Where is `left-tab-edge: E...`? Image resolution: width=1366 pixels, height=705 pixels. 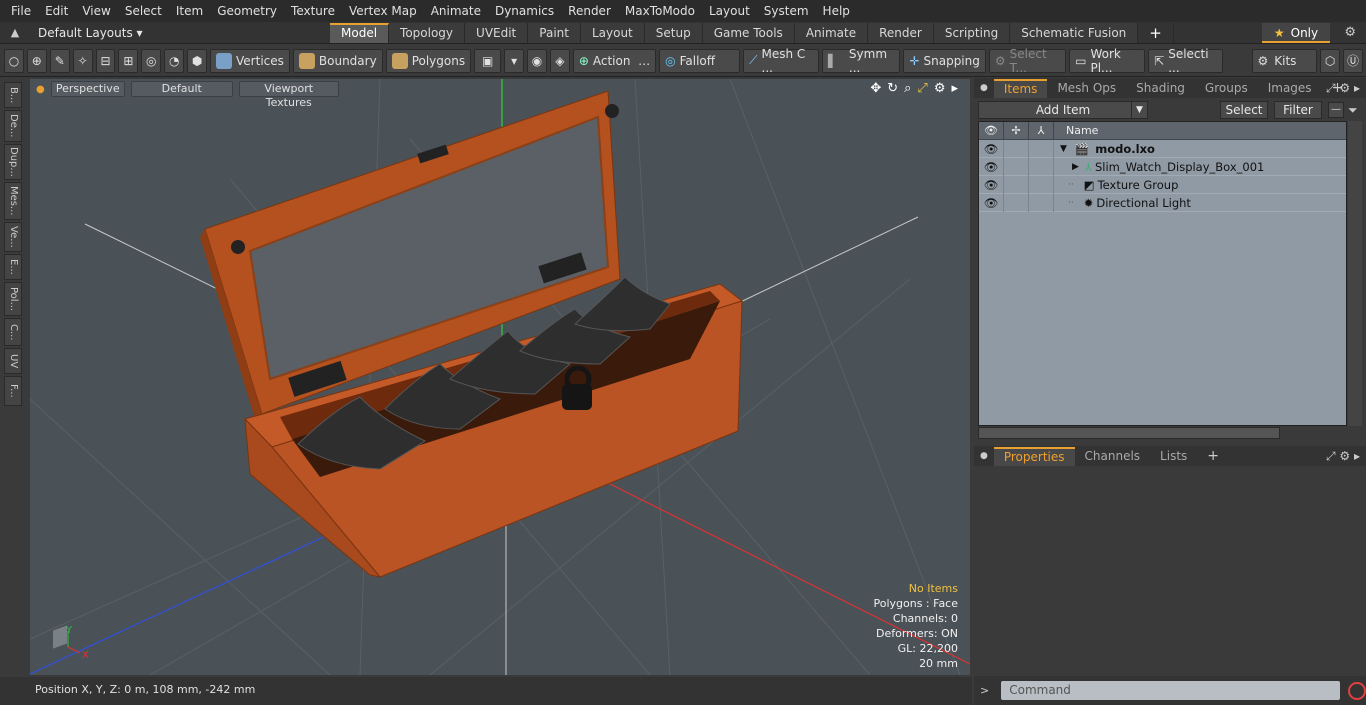
left-tab-edge: E... is located at coordinates (13, 267).